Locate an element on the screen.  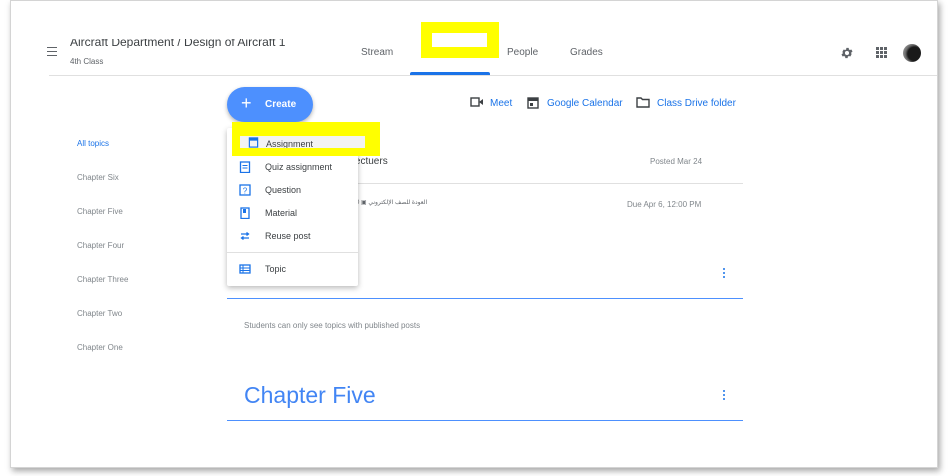
meet-link: Meet is located at coordinates (491, 103).